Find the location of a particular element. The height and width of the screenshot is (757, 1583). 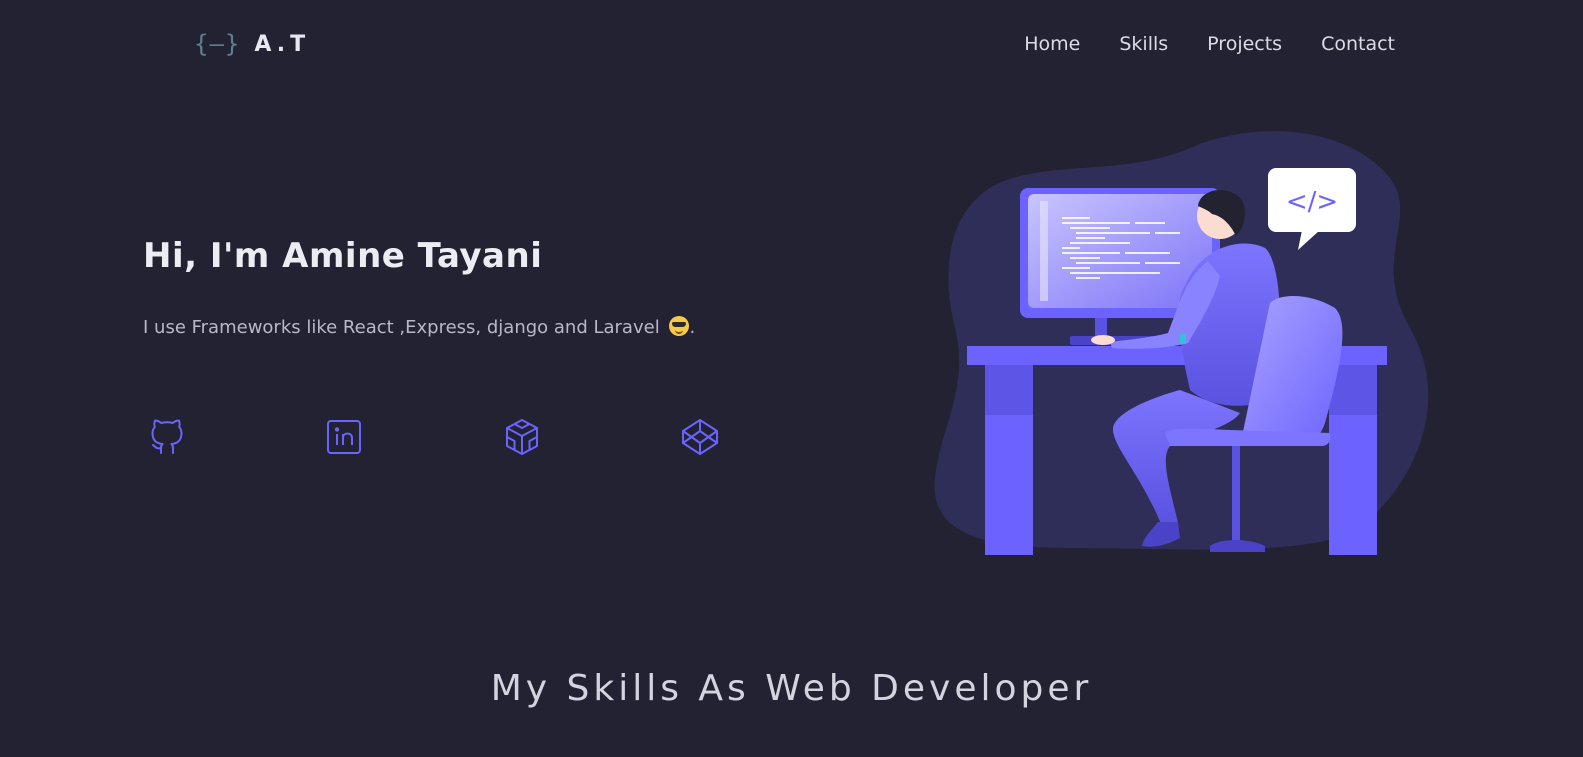

hero-subtitle-end: . is located at coordinates (692, 327).